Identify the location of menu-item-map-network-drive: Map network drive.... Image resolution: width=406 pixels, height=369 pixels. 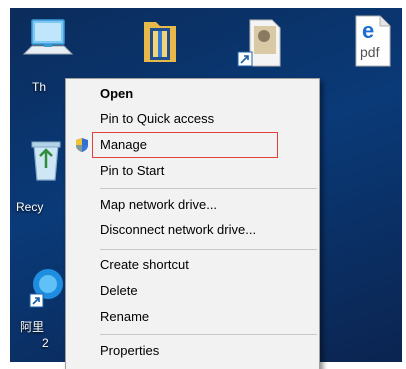
(192, 205).